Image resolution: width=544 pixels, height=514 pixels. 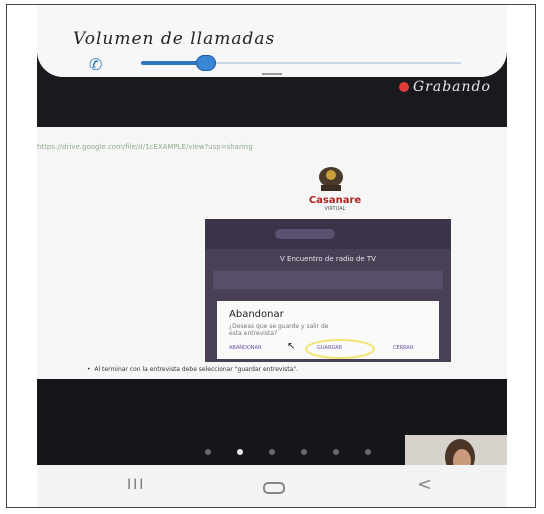 I want to click on volume-panel: Volumen de llamadas ✆, so click(x=272, y=41).